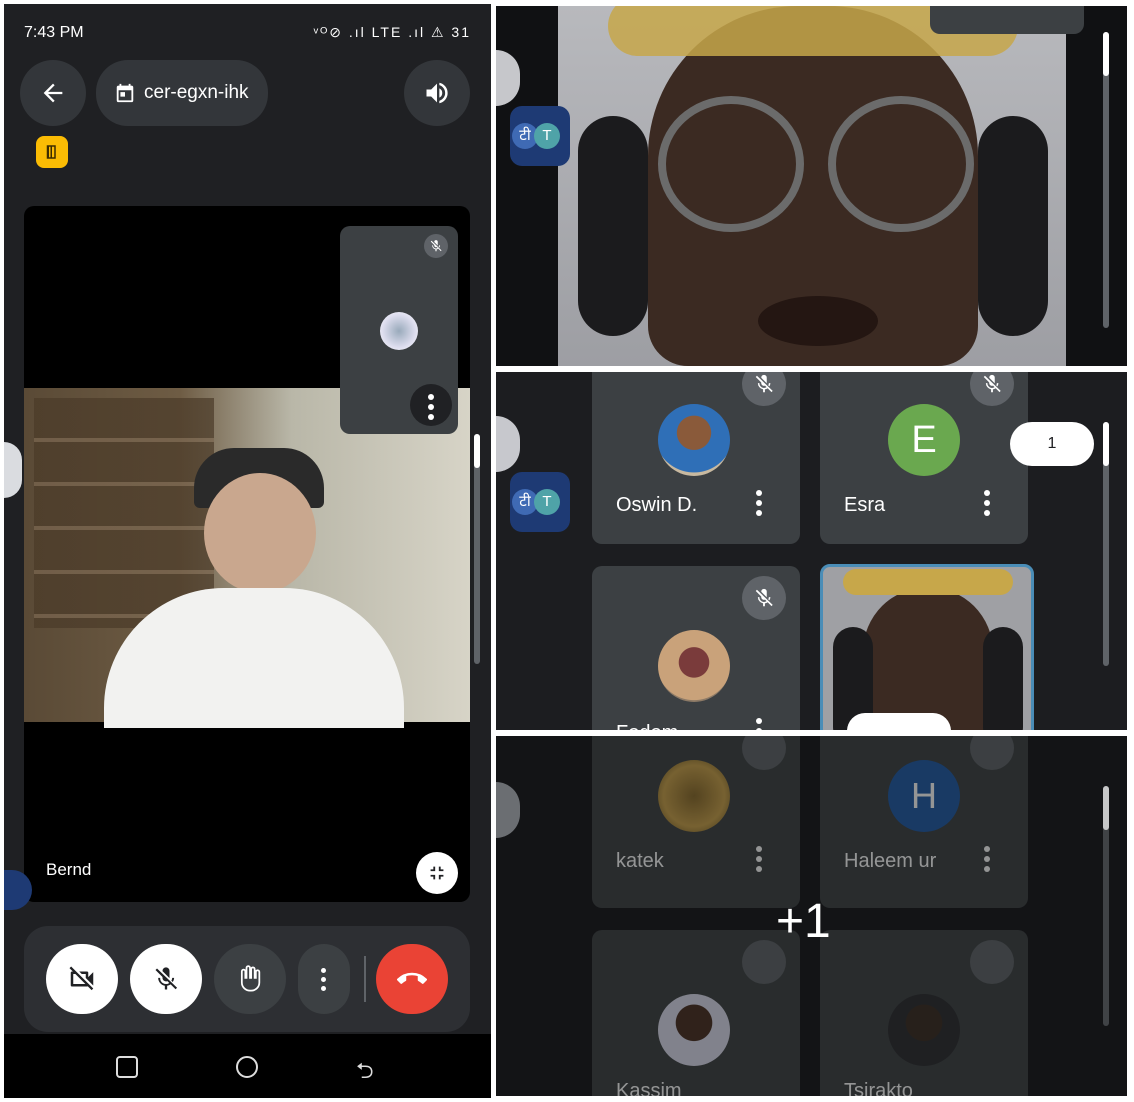 Image resolution: width=1134 pixels, height=1102 pixels. What do you see at coordinates (731, 164) in the screenshot?
I see `glasses-left` at bounding box center [731, 164].